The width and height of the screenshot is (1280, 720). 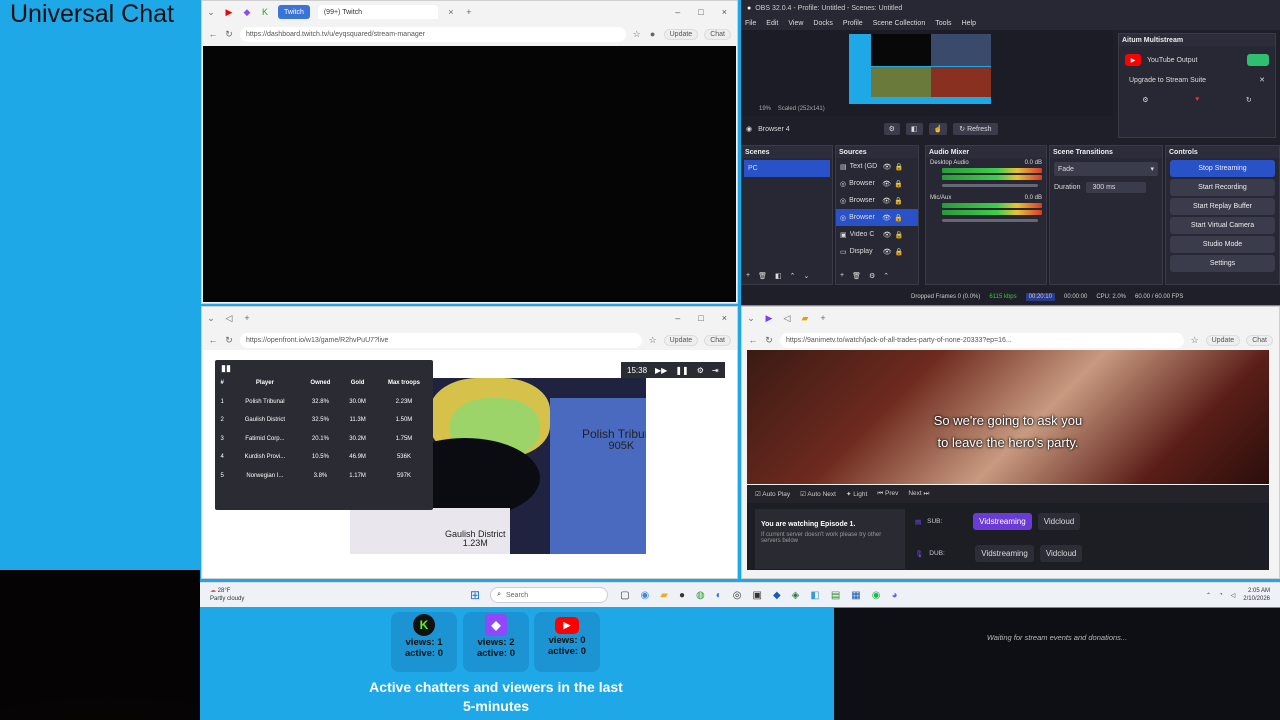 What do you see at coordinates (899, 23) in the screenshot?
I see `menu-scene-collection: Scene Collection` at bounding box center [899, 23].